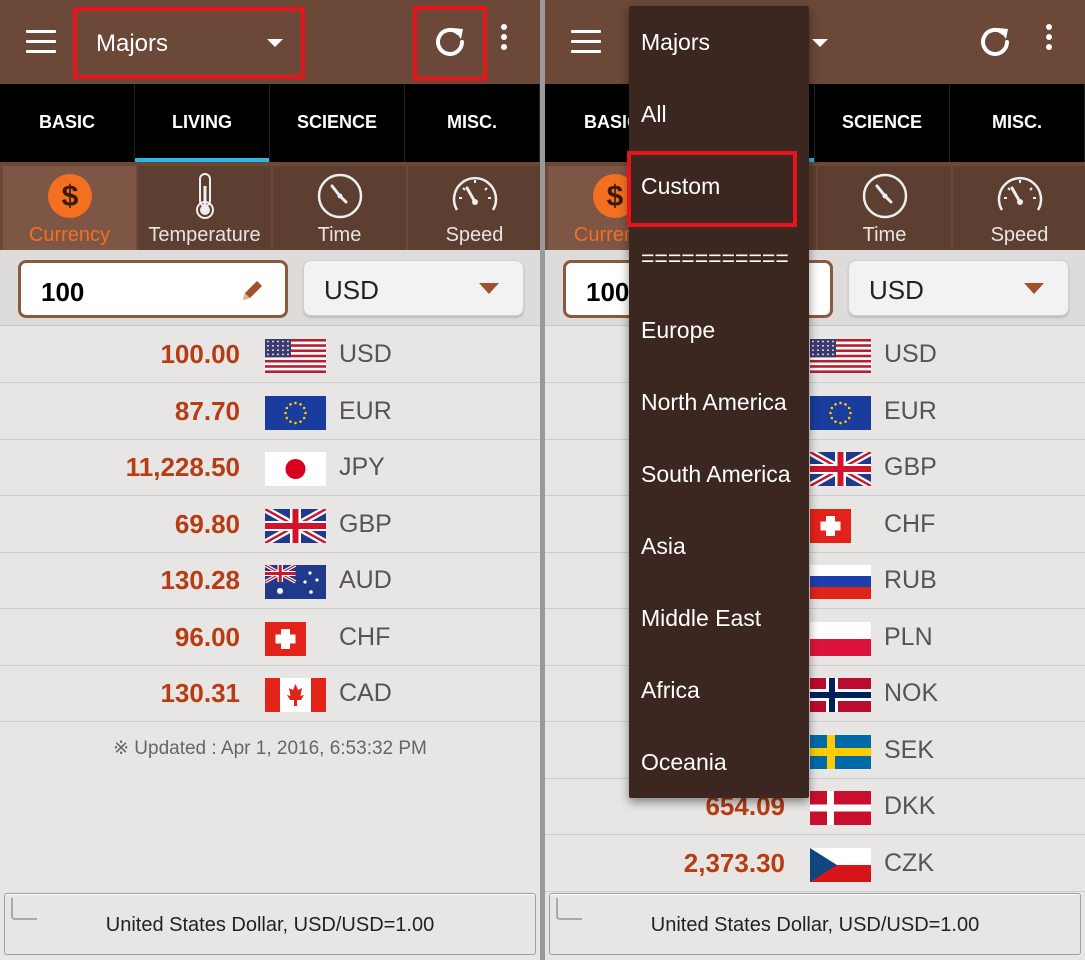  I want to click on tab-basic: BASIC, so click(67, 123).